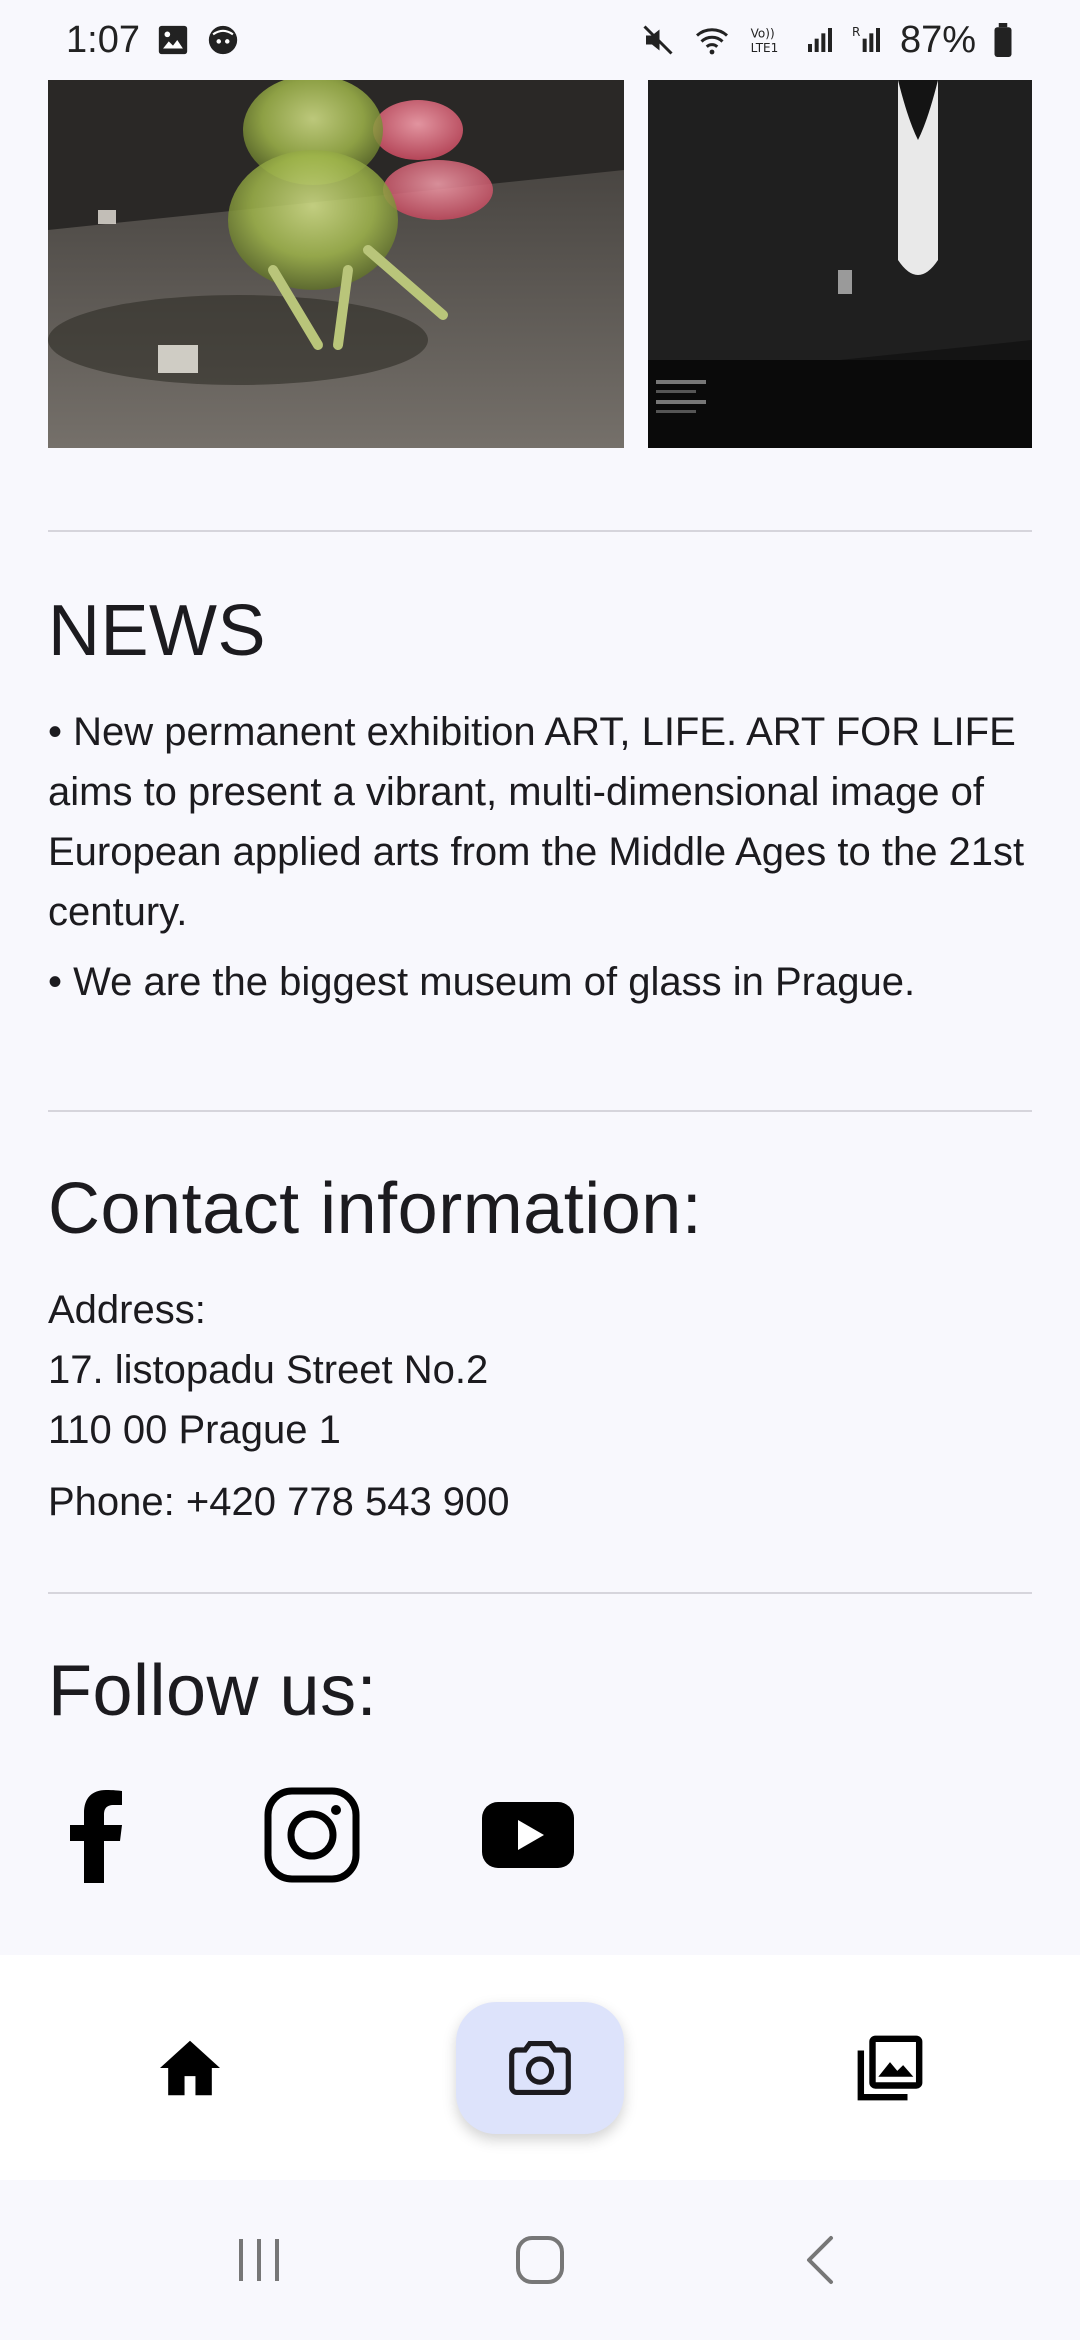 This screenshot has height=2340, width=1080. Describe the element at coordinates (336, 264) in the screenshot. I see `glass-sculpture-photo` at that location.